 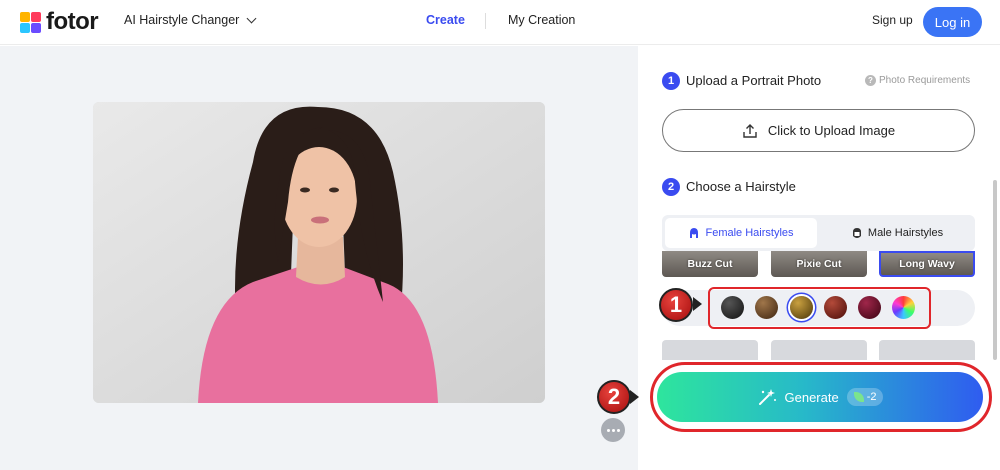 I want to click on gender-tabs: Female Hairstyles Male Hairstyles, so click(x=818, y=233).